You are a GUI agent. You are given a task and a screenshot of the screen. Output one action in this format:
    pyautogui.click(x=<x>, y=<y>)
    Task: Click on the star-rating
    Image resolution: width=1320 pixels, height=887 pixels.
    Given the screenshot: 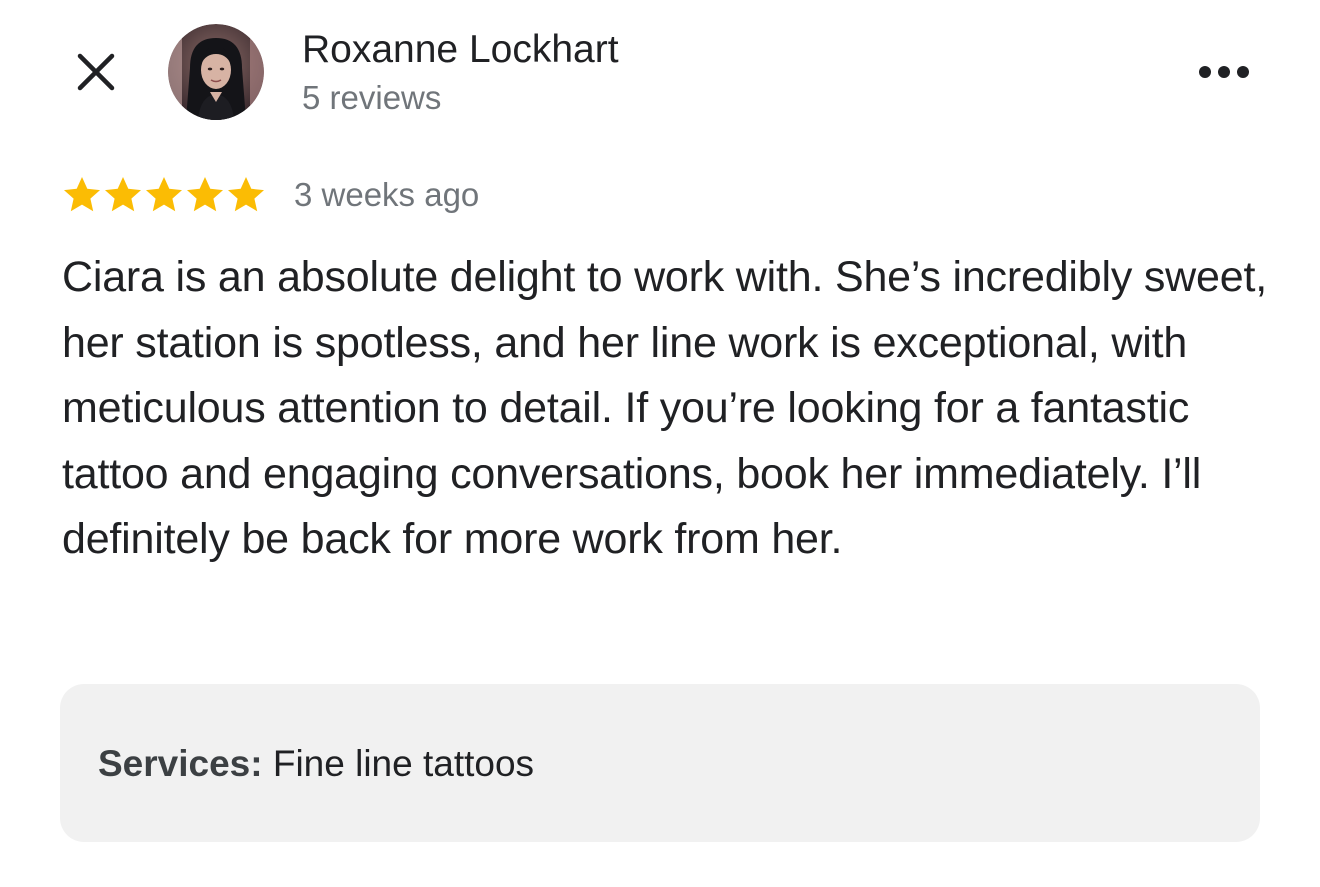 What is the action you would take?
    pyautogui.click(x=164, y=195)
    